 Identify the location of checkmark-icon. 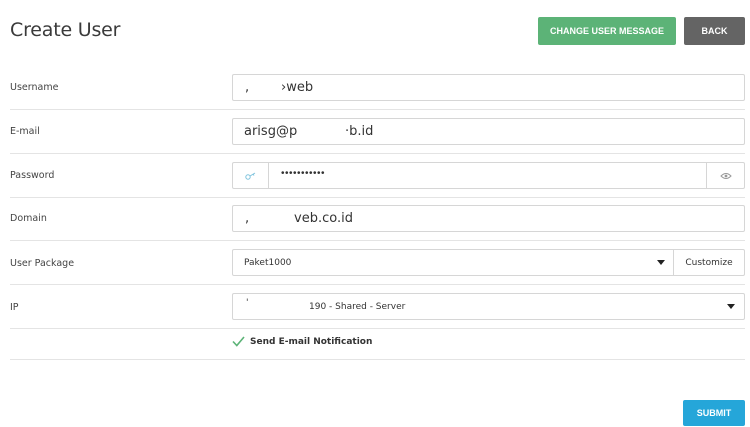
(238, 341).